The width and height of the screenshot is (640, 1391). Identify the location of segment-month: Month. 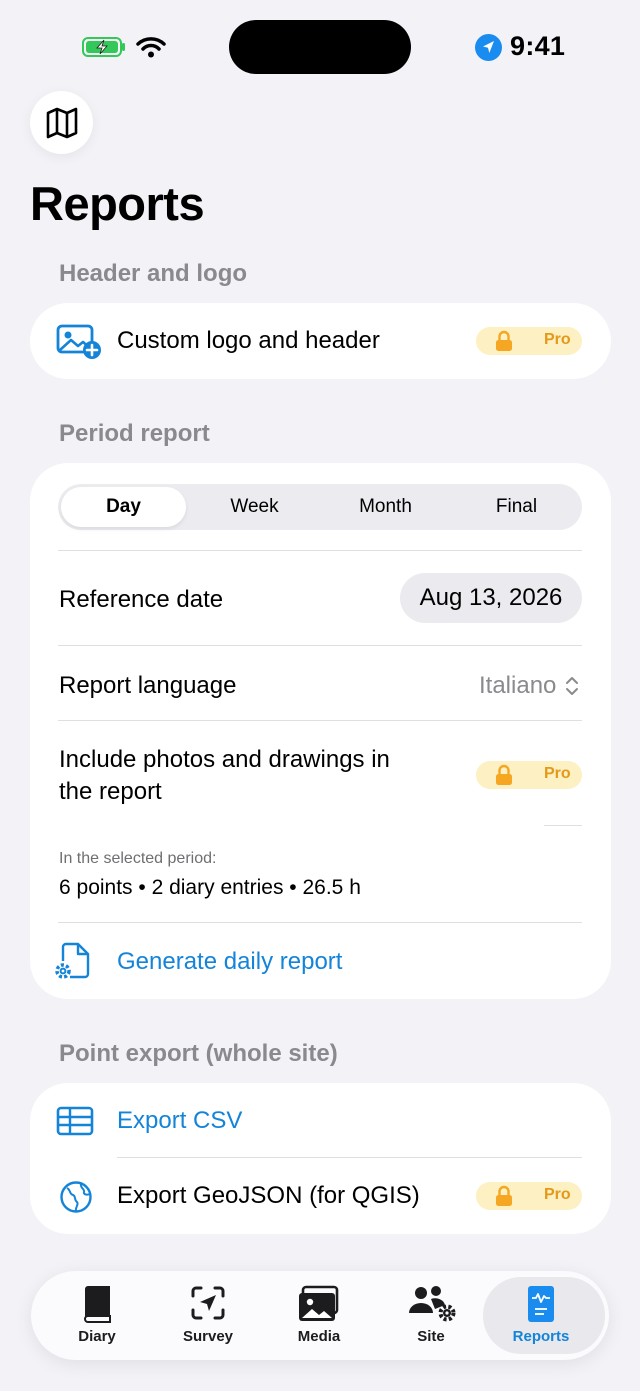
(385, 507).